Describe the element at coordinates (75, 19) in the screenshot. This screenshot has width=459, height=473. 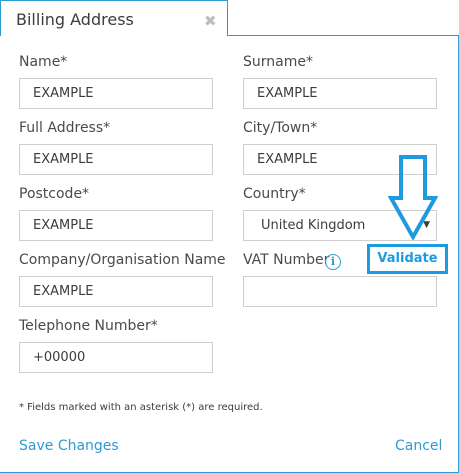
I see `dialog-title: Billing Address` at that location.